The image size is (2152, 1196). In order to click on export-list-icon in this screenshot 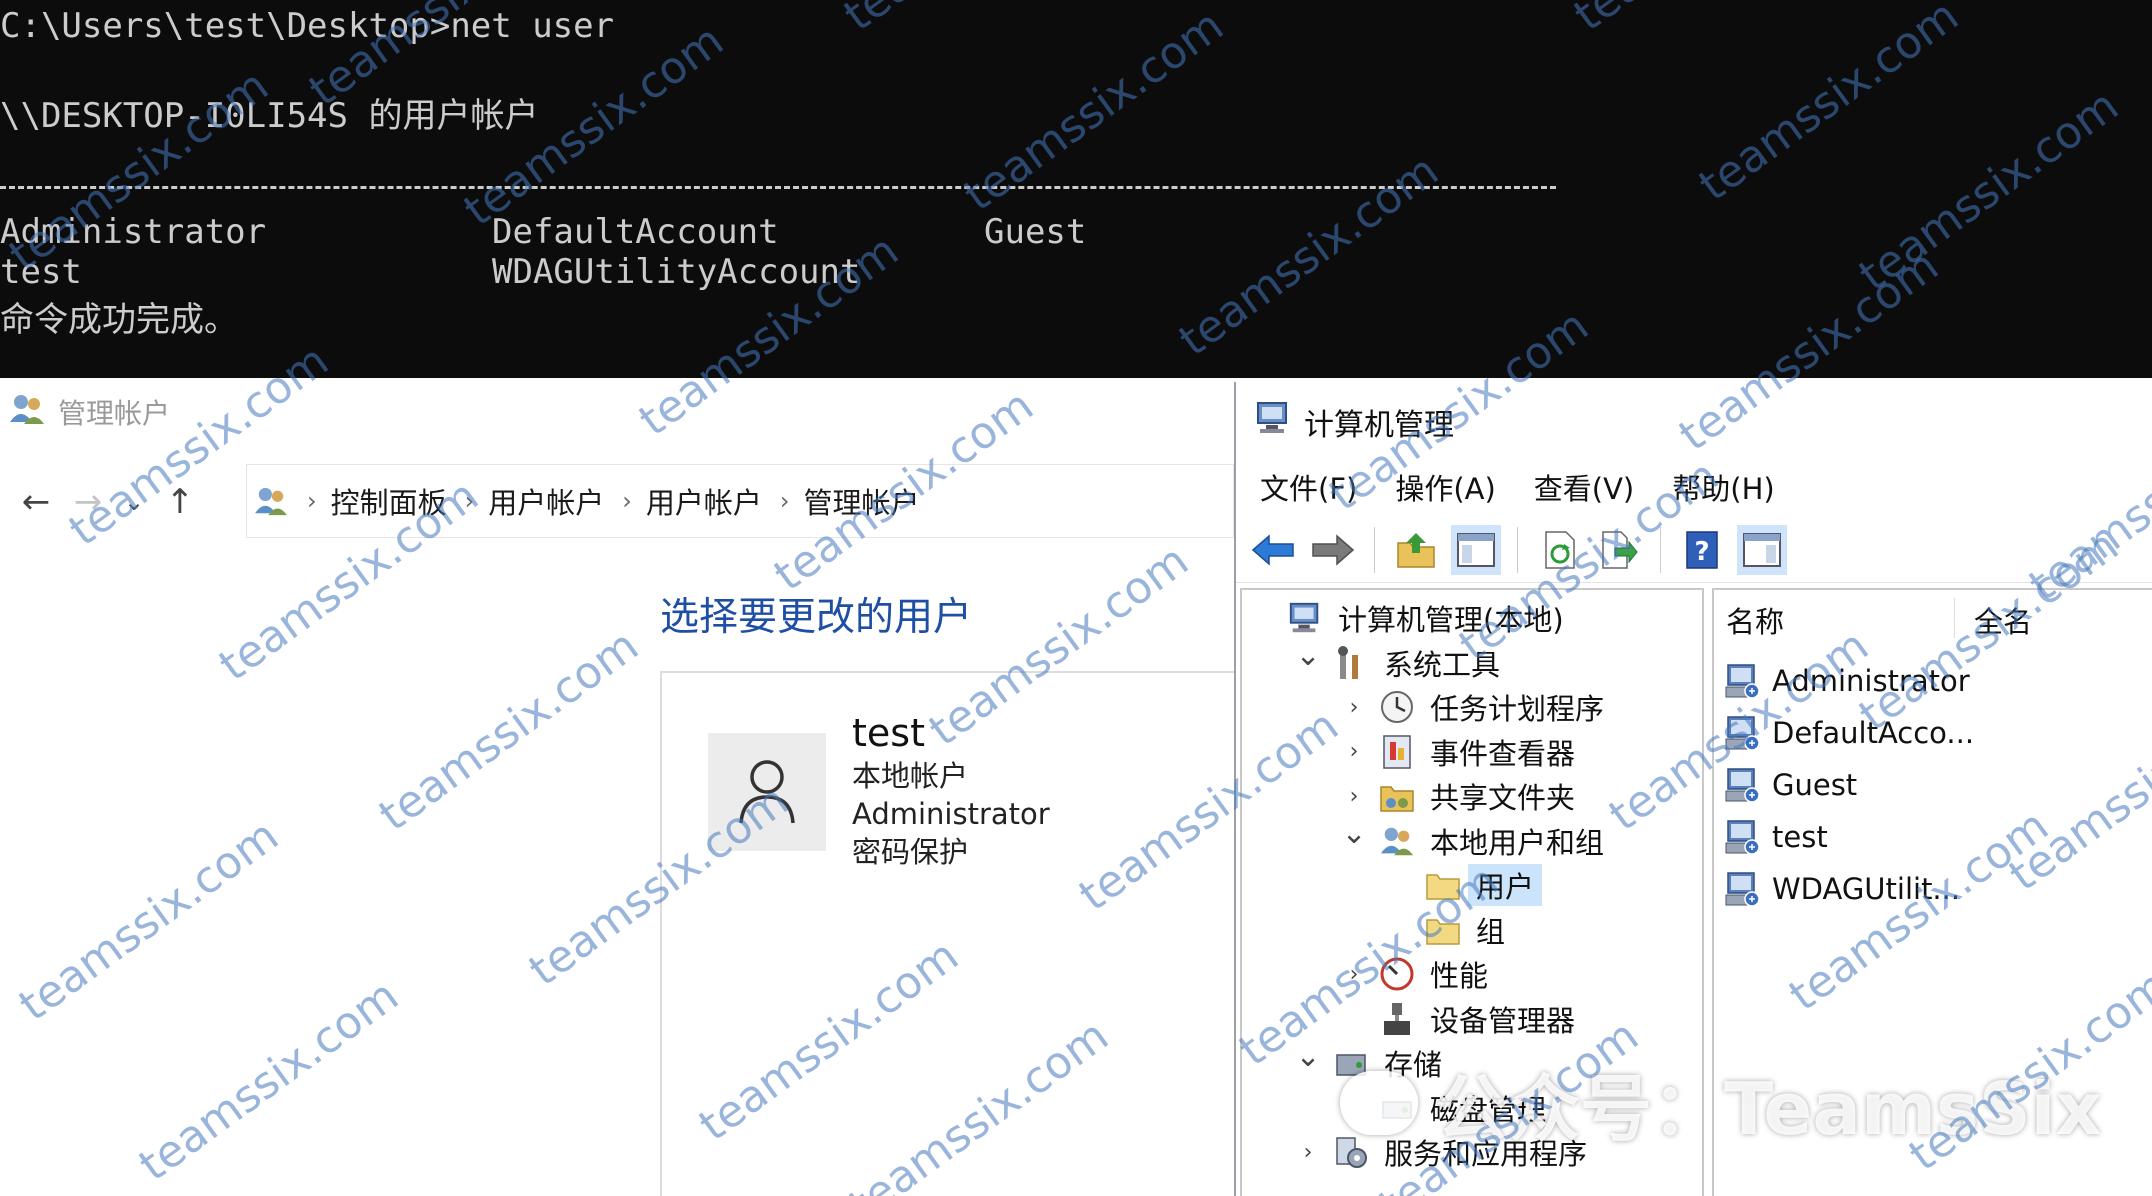, I will do `click(1619, 550)`.